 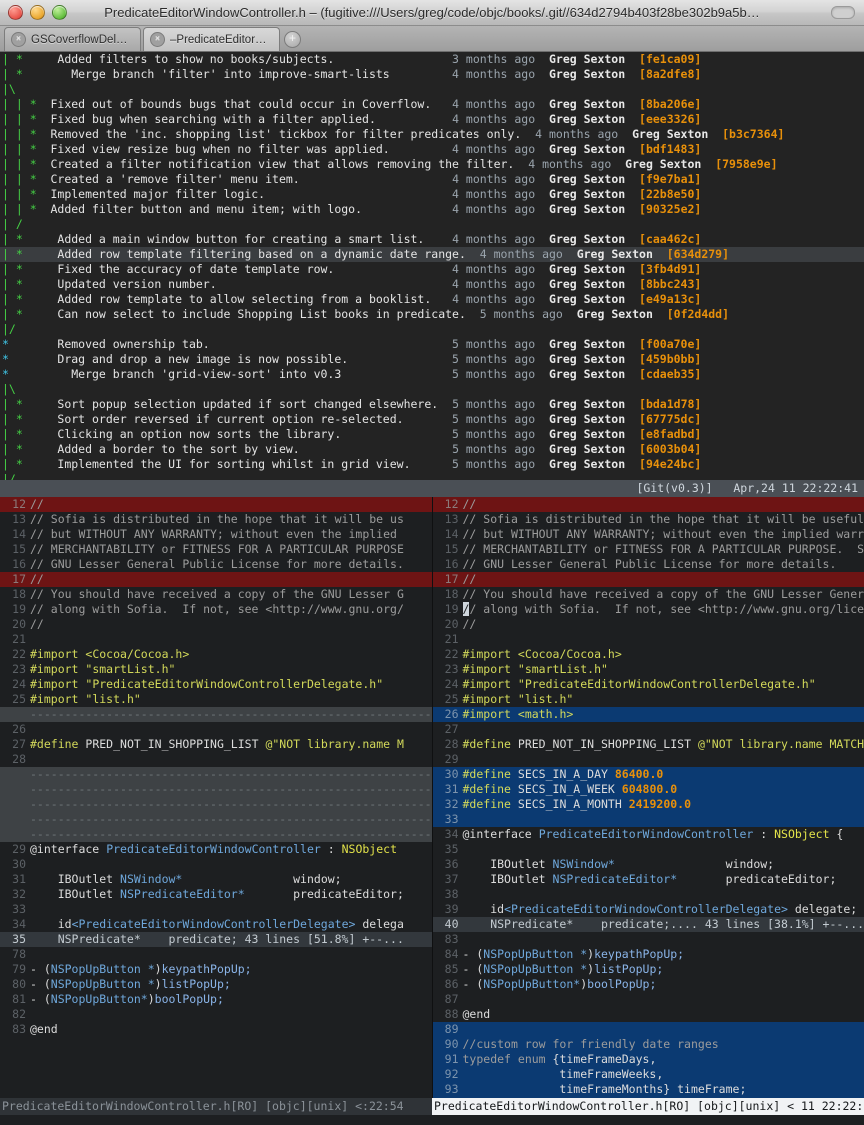 I want to click on code-line: 79 - (NSPopUpButton *)keypathPopUp;, so click(x=216, y=969).